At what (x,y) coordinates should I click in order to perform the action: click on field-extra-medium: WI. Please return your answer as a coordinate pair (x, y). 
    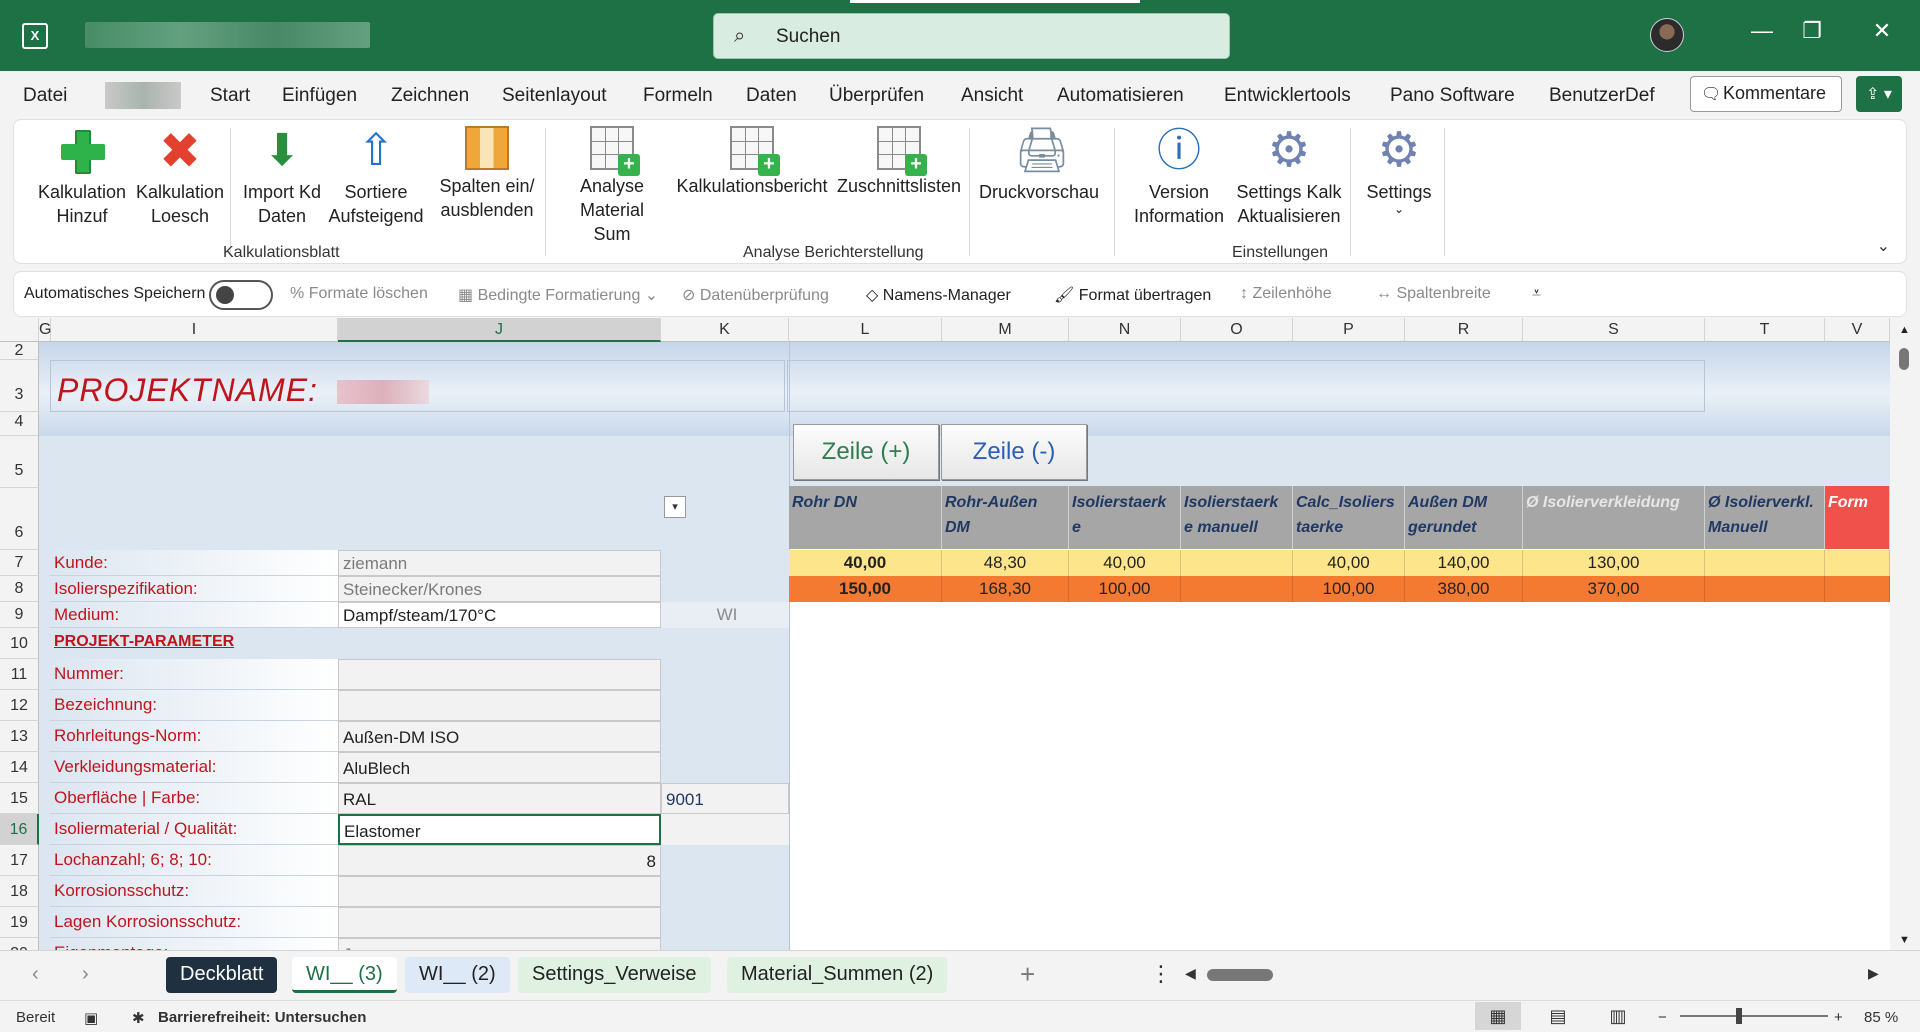
    Looking at the image, I should click on (725, 615).